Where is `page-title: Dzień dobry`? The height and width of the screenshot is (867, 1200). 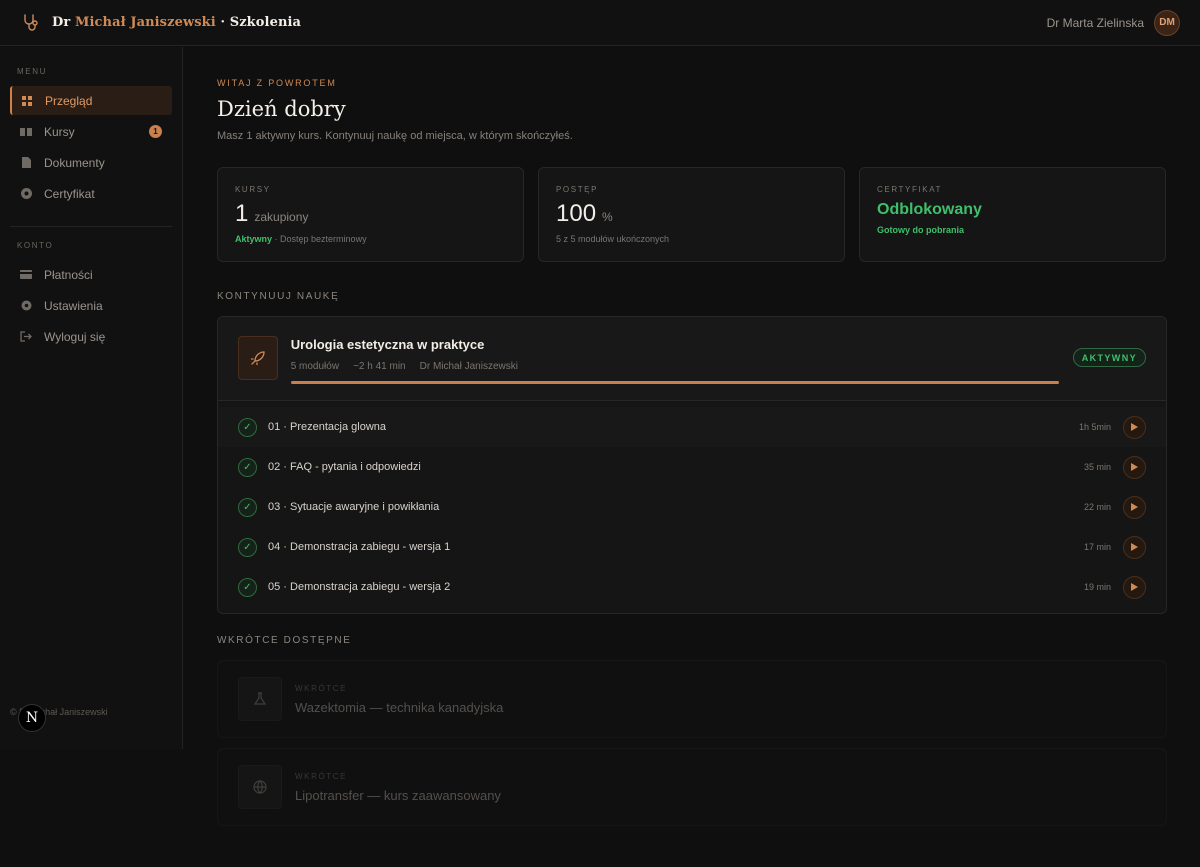
page-title: Dzień dobry is located at coordinates (281, 109).